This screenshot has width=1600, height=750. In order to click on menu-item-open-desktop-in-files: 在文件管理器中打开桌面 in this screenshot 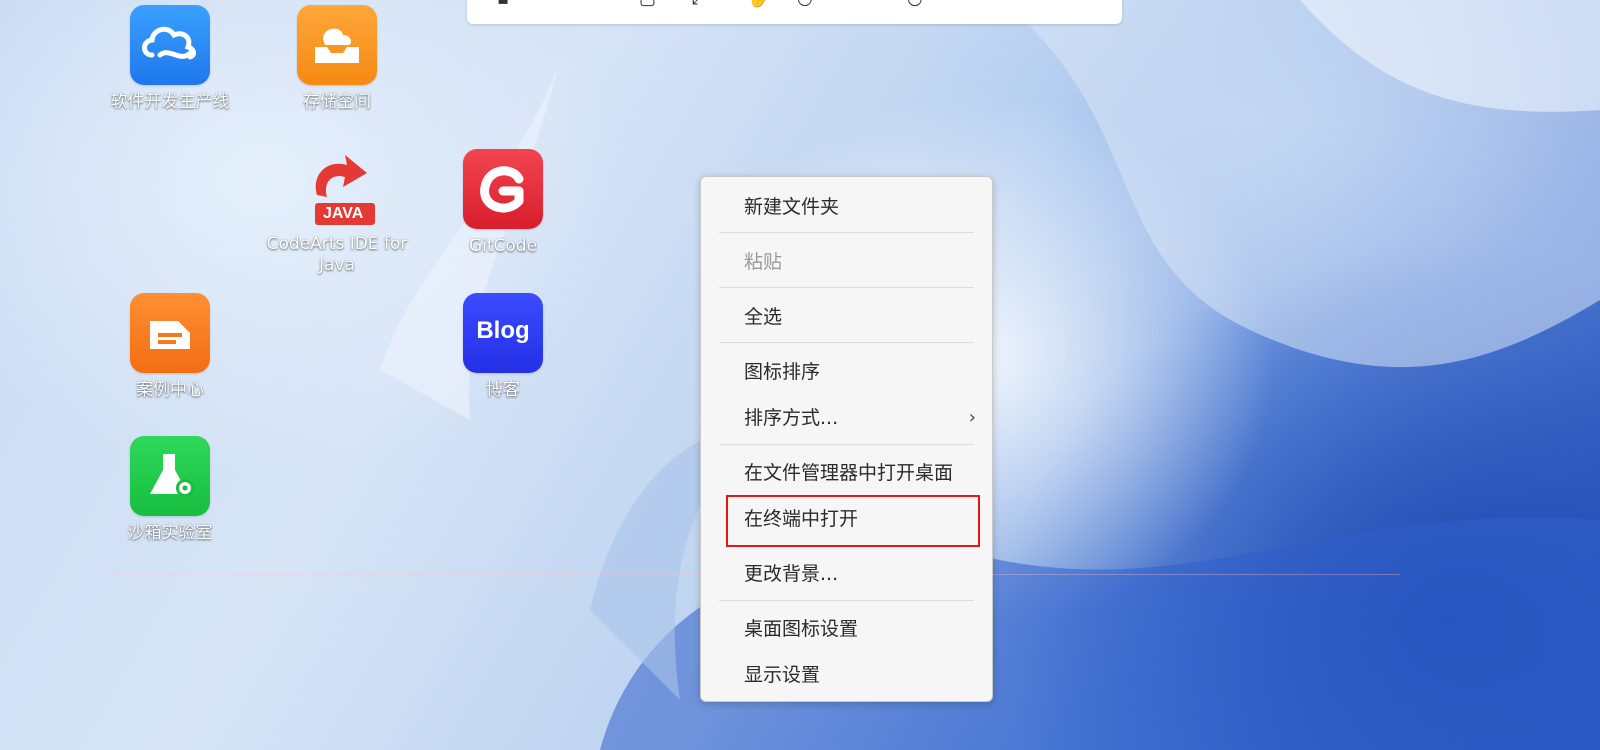, I will do `click(846, 473)`.